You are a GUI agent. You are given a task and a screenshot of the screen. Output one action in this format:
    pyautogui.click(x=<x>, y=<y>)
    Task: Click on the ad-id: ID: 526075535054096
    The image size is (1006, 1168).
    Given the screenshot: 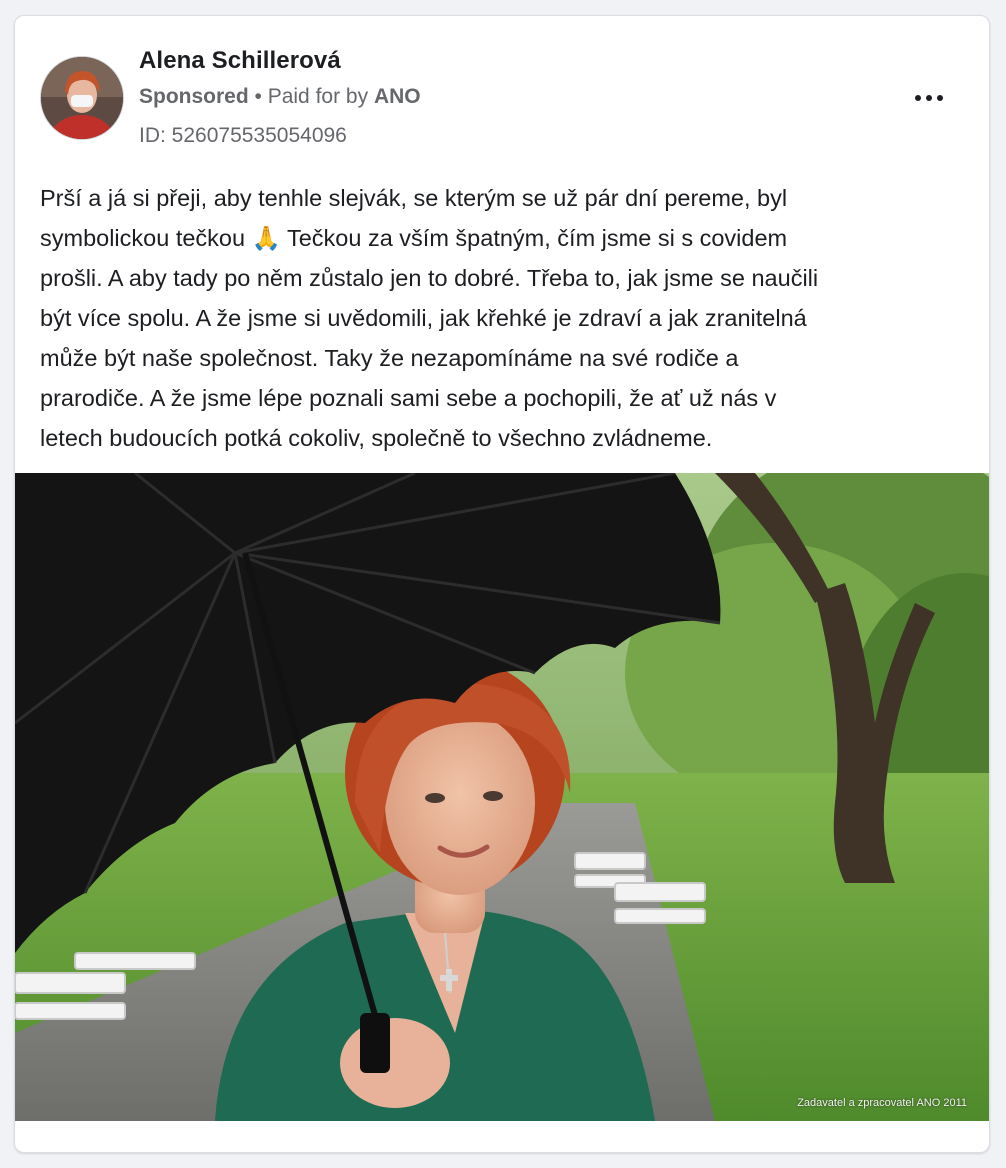 What is the action you would take?
    pyautogui.click(x=243, y=135)
    